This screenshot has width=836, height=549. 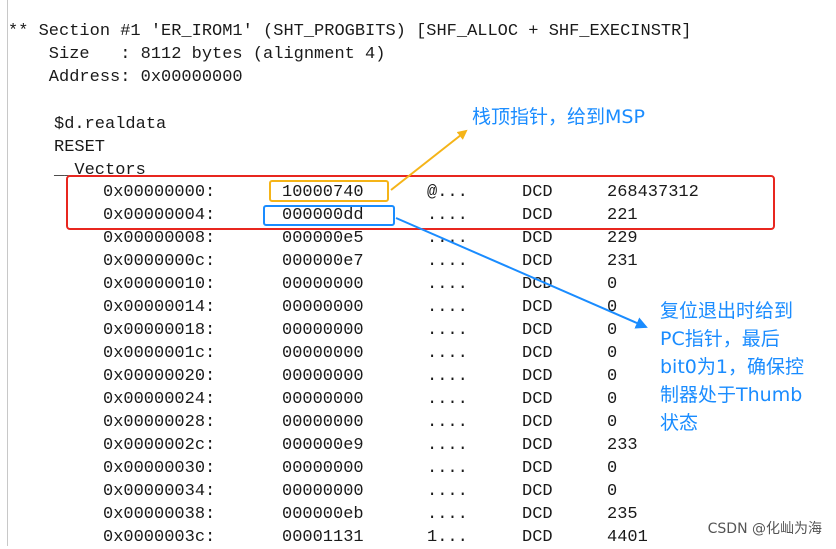 What do you see at coordinates (727, 311) in the screenshot?
I see `reset-annotation-line-1: 复位退出时给到` at bounding box center [727, 311].